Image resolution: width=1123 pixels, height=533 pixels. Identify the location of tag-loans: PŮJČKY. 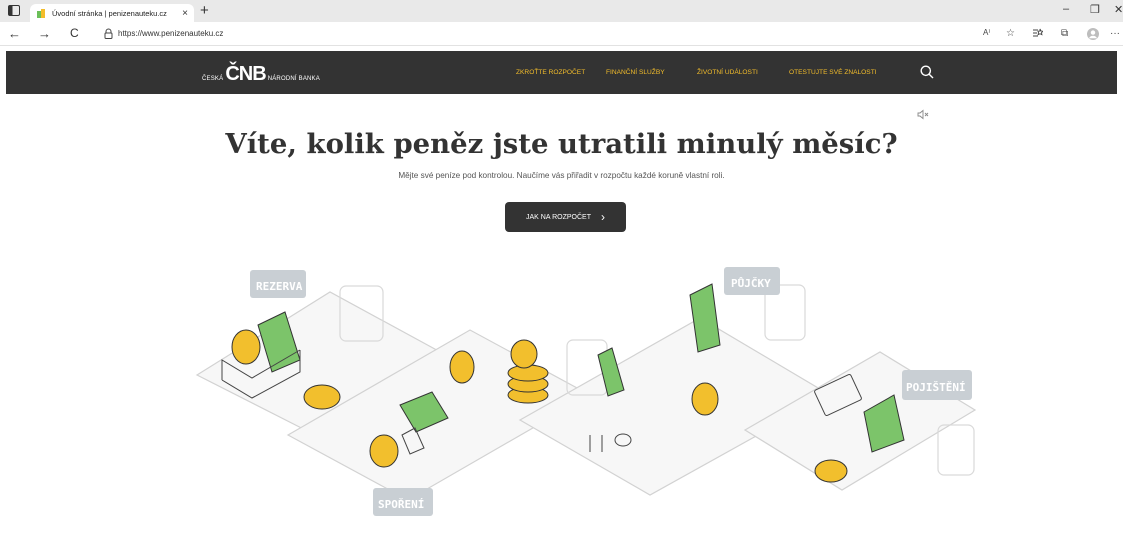
(752, 281).